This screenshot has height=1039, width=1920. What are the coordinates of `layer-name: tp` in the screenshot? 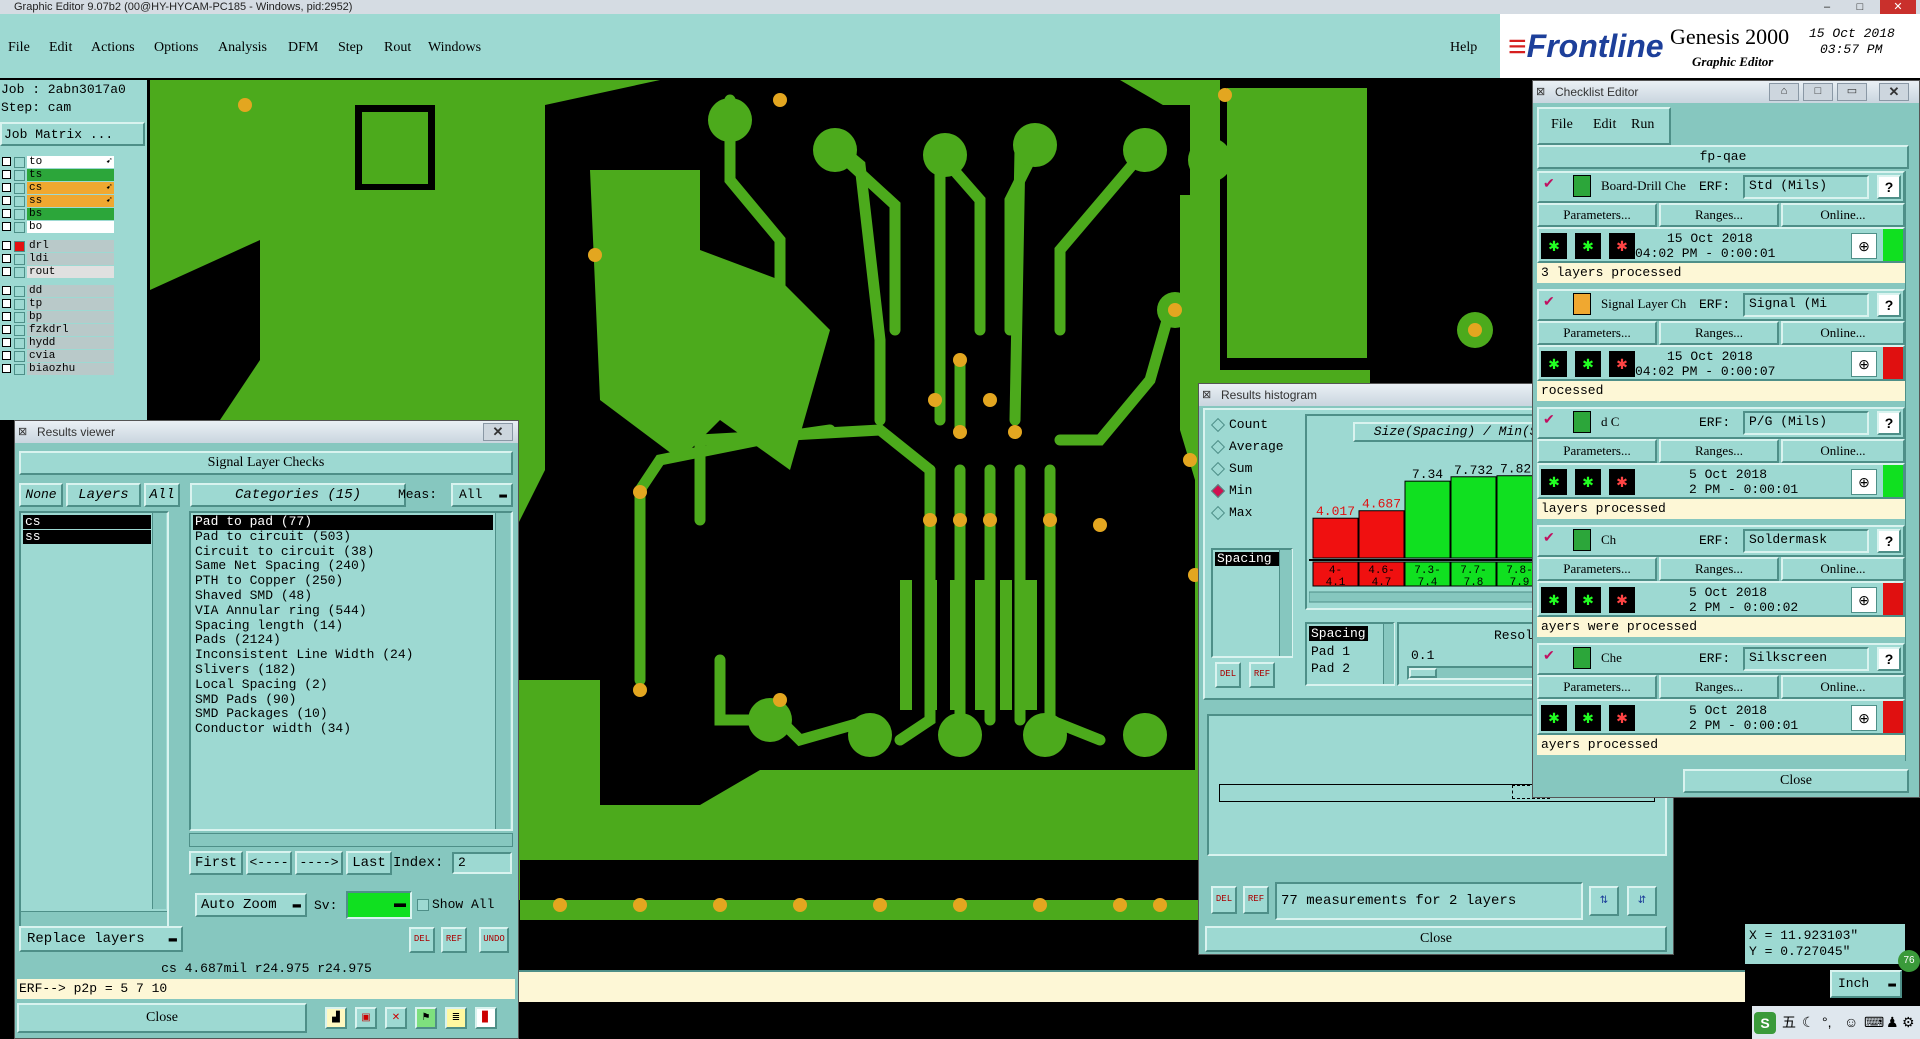 It's located at (70, 304).